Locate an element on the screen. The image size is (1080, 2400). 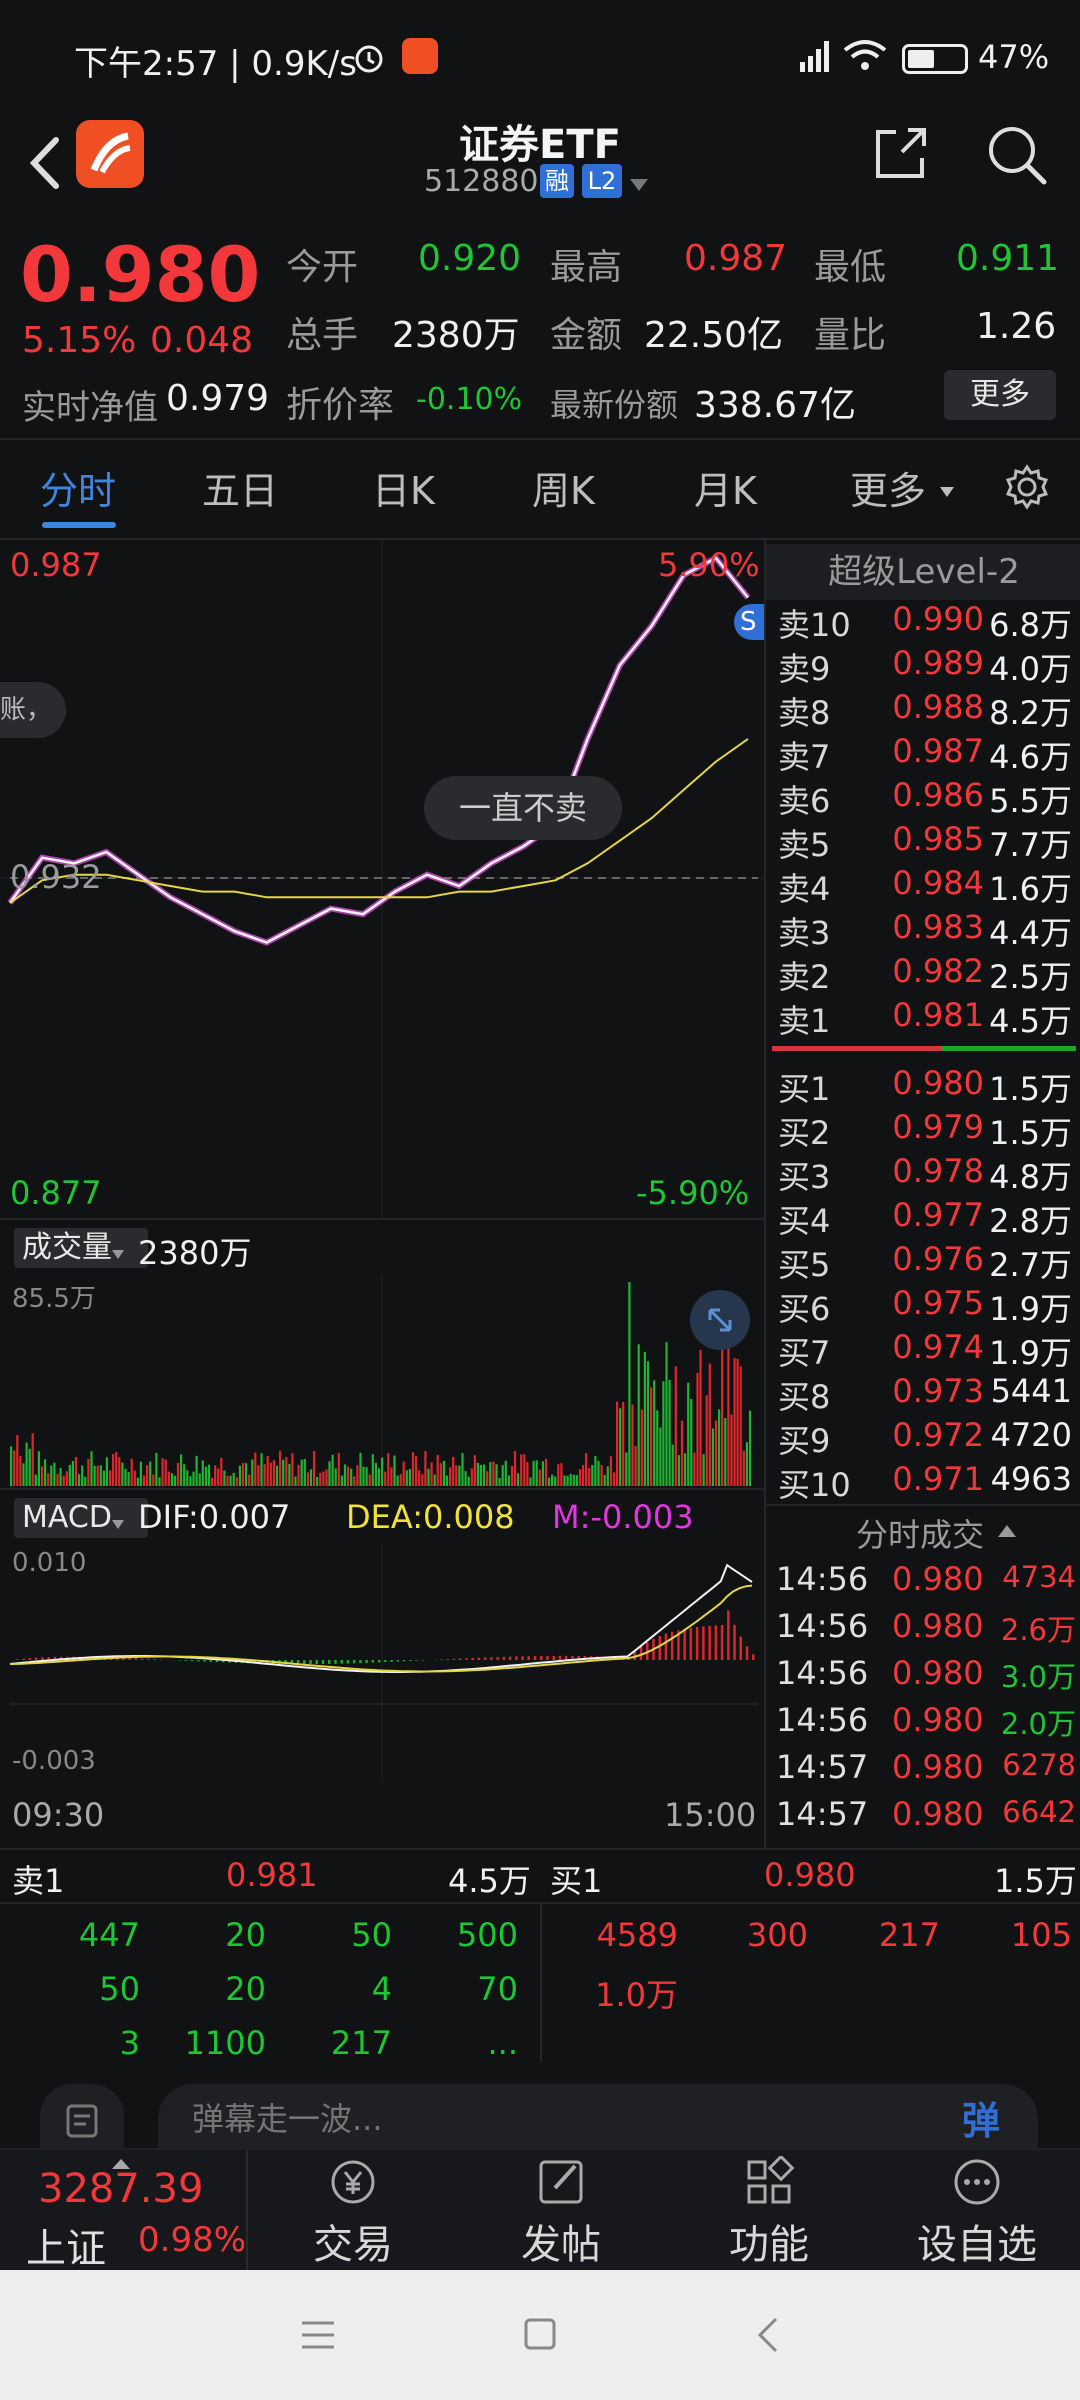
more-button: 更多 is located at coordinates (1000, 395).